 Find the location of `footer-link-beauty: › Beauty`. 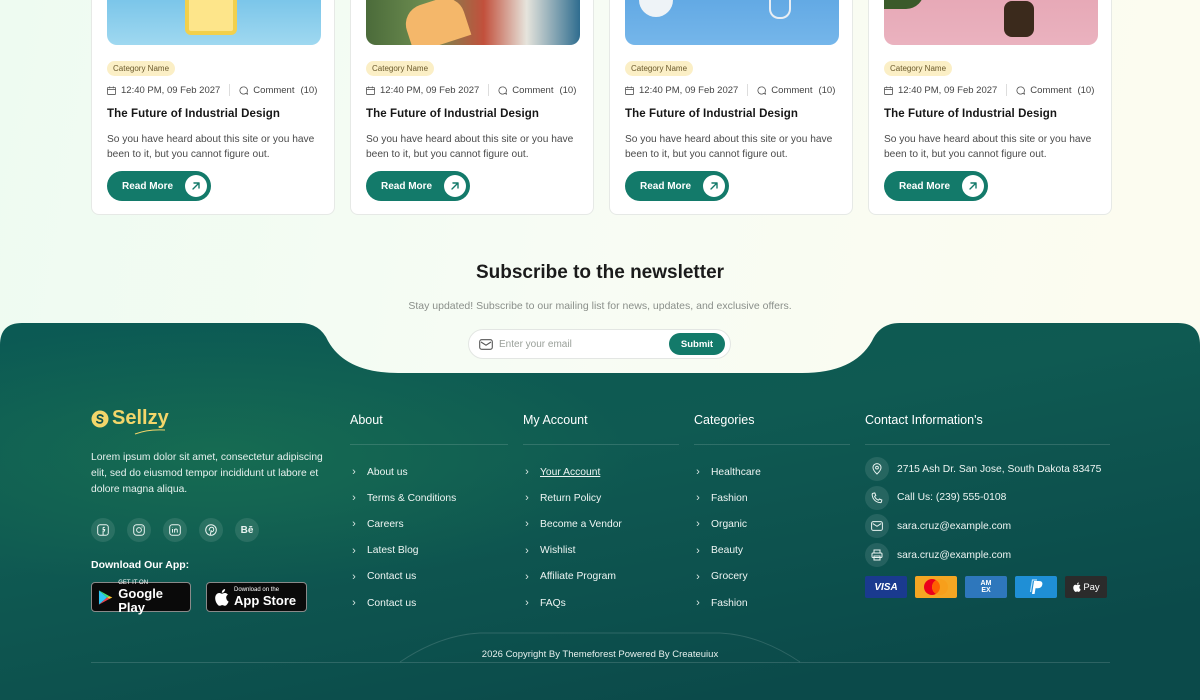

footer-link-beauty: › Beauty is located at coordinates (727, 551).